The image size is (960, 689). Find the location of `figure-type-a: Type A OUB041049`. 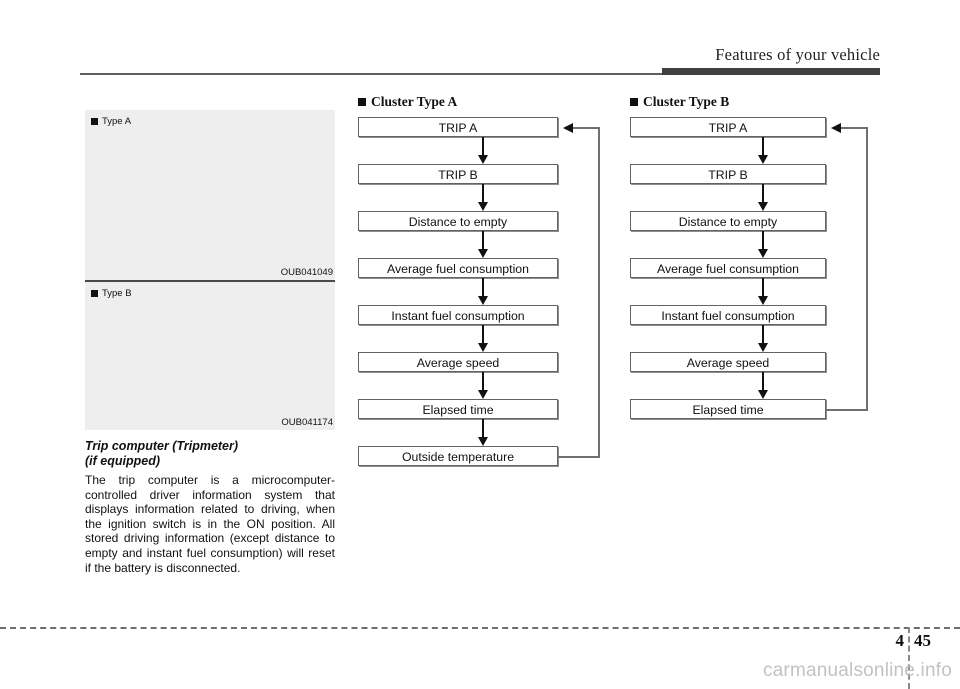

figure-type-a: Type A OUB041049 is located at coordinates (210, 196).